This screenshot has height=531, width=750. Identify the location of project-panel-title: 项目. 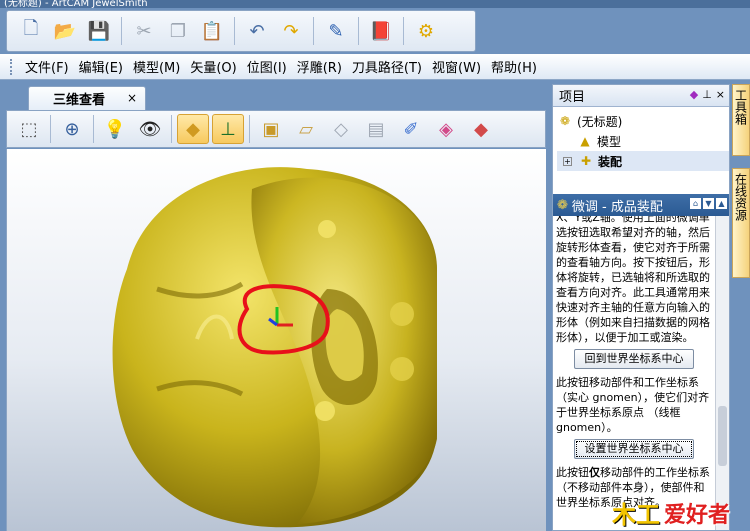
(572, 97).